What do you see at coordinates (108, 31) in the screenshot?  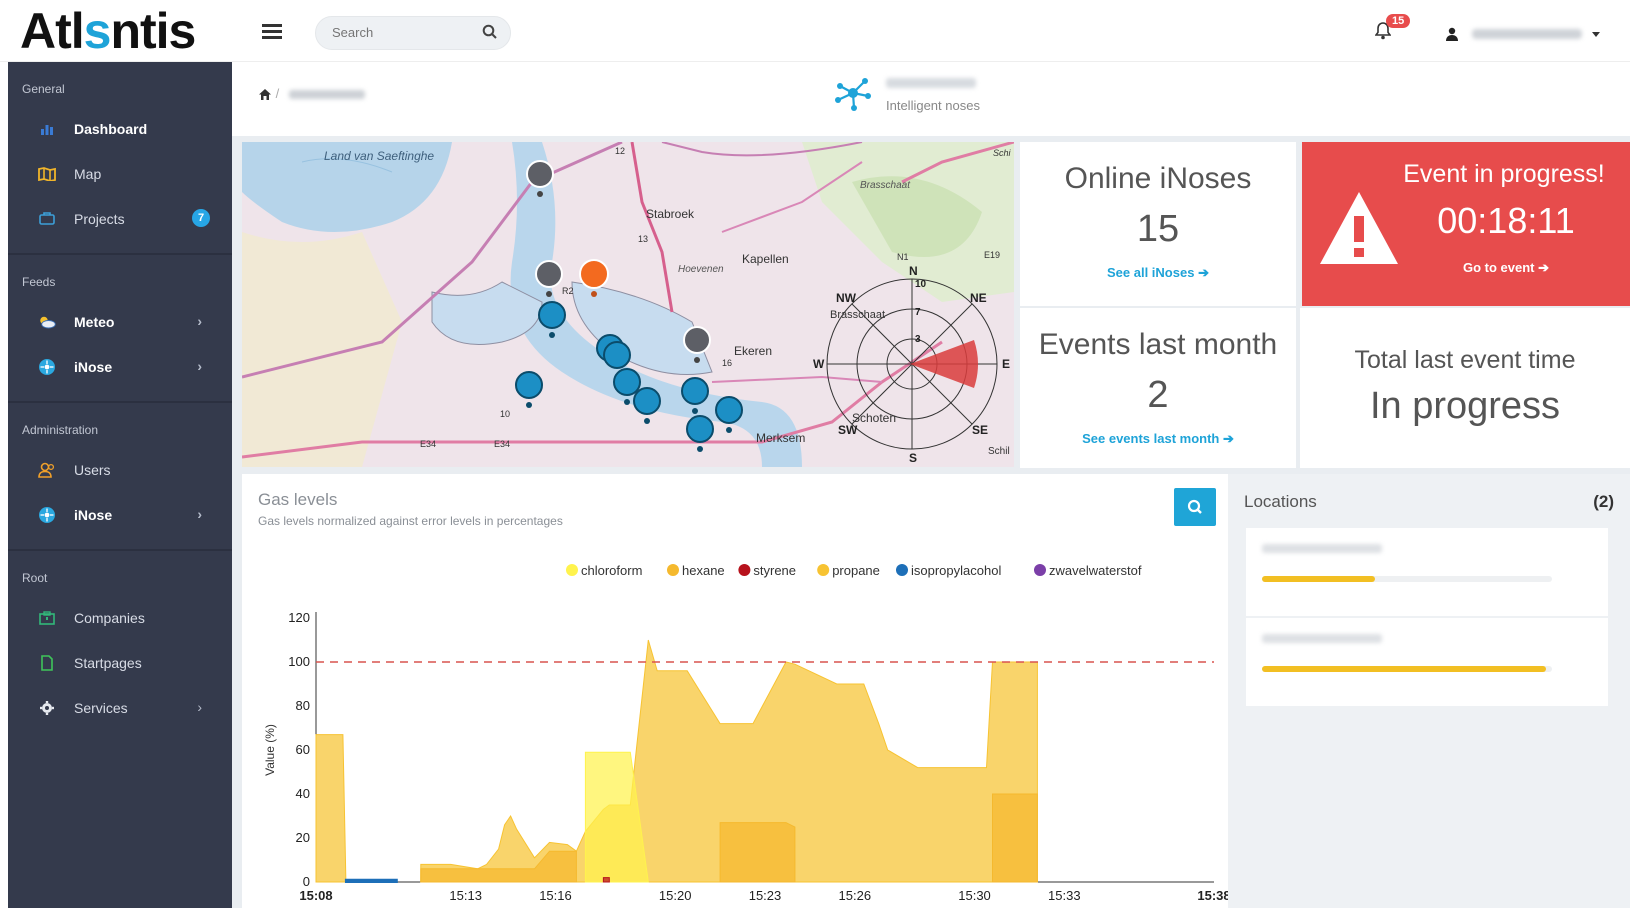 I see `app-logo: Atlsntis` at bounding box center [108, 31].